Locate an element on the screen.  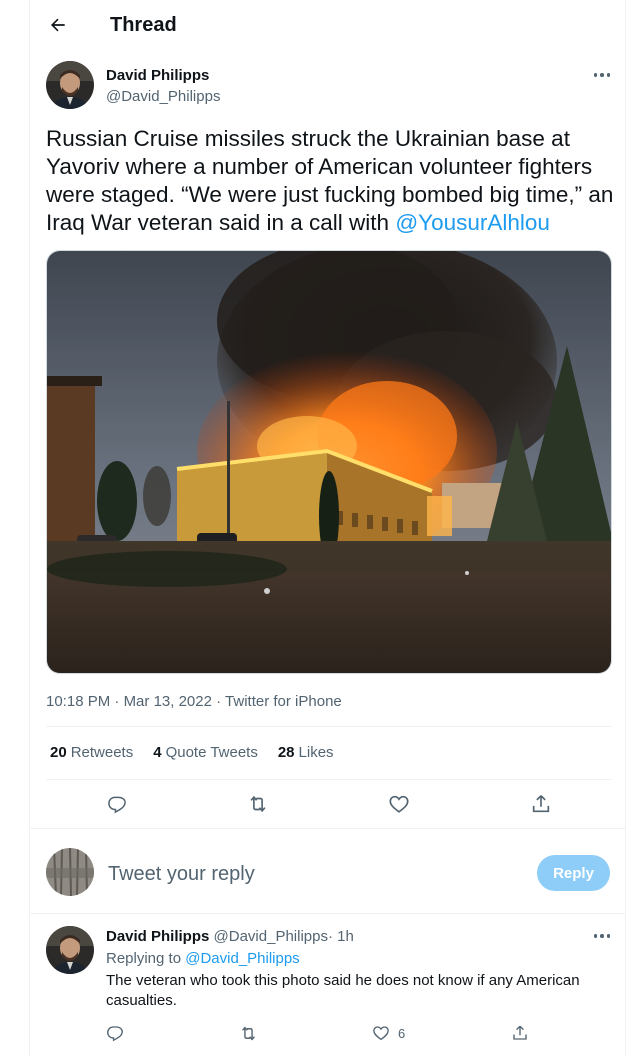
share-button is located at coordinates (541, 804).